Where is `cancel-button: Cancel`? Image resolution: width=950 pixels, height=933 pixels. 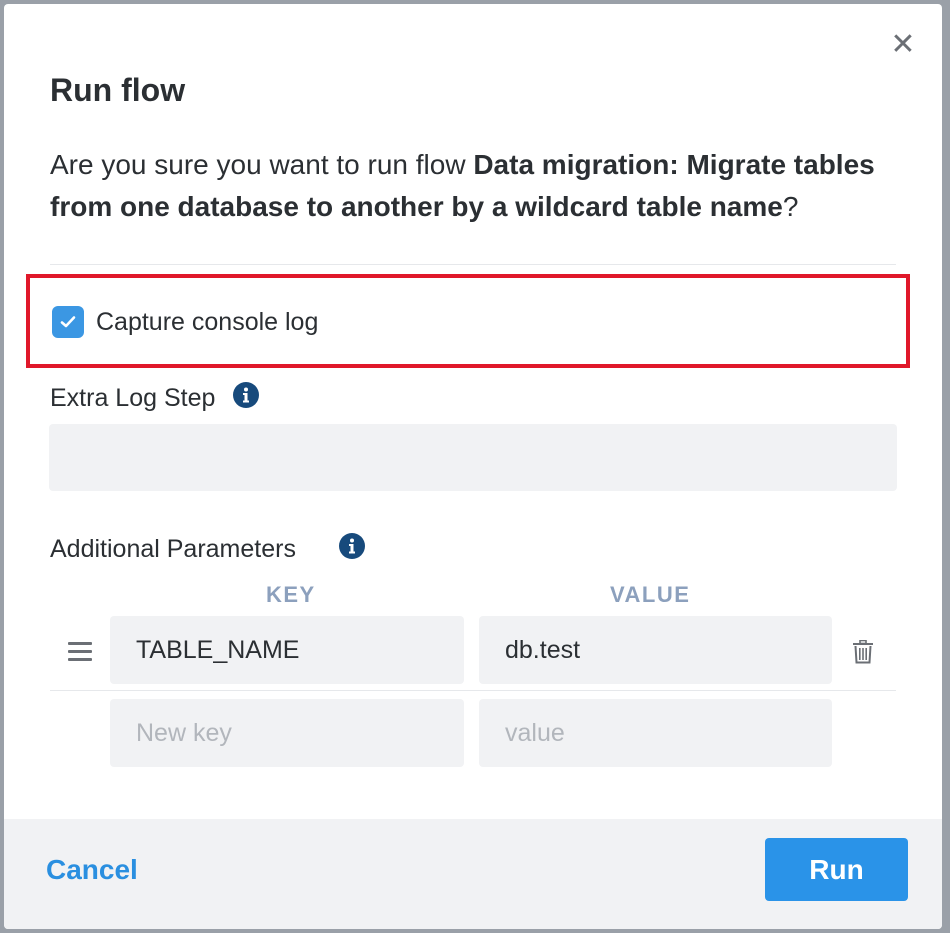
cancel-button: Cancel is located at coordinates (92, 870).